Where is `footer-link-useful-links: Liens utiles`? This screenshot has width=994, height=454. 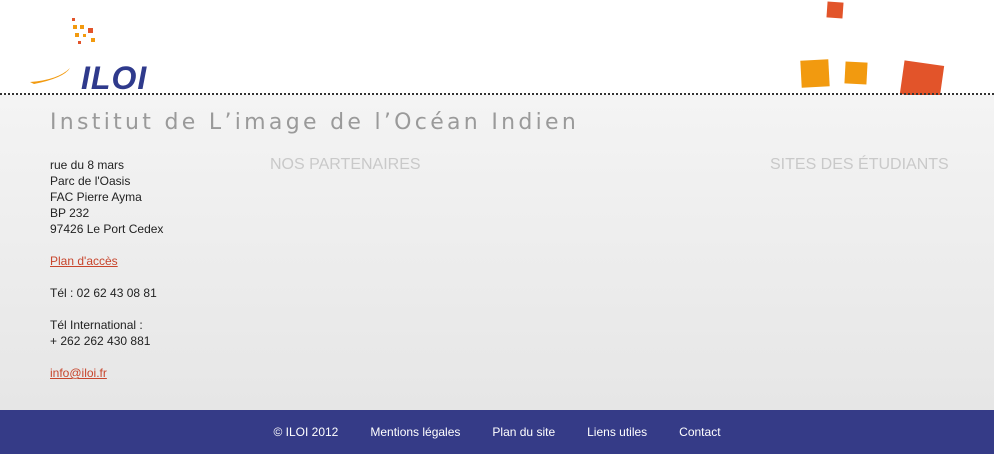
footer-link-useful-links: Liens utiles is located at coordinates (617, 432).